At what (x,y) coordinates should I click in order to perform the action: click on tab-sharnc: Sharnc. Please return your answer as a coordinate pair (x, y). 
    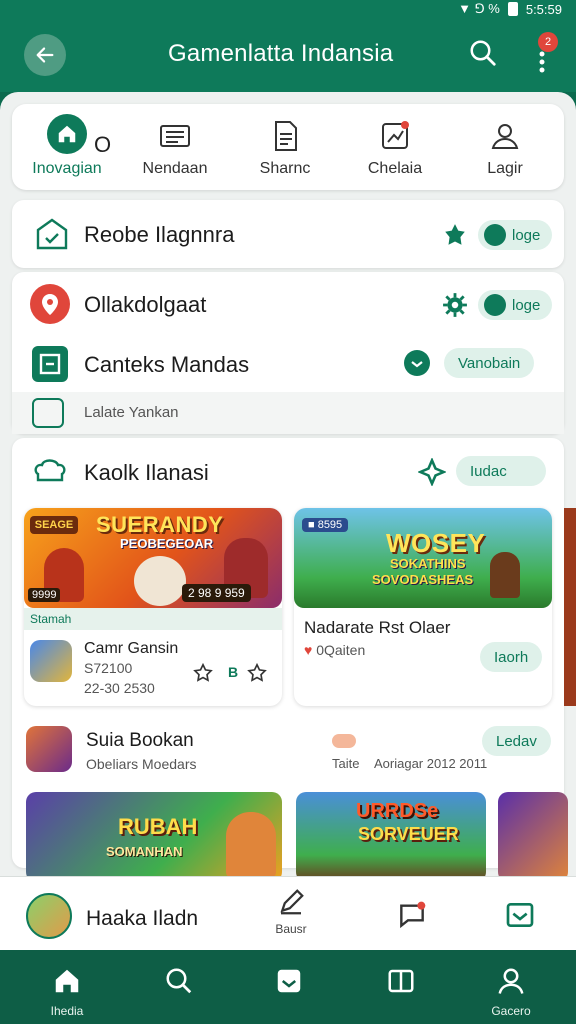
    Looking at the image, I should click on (285, 147).